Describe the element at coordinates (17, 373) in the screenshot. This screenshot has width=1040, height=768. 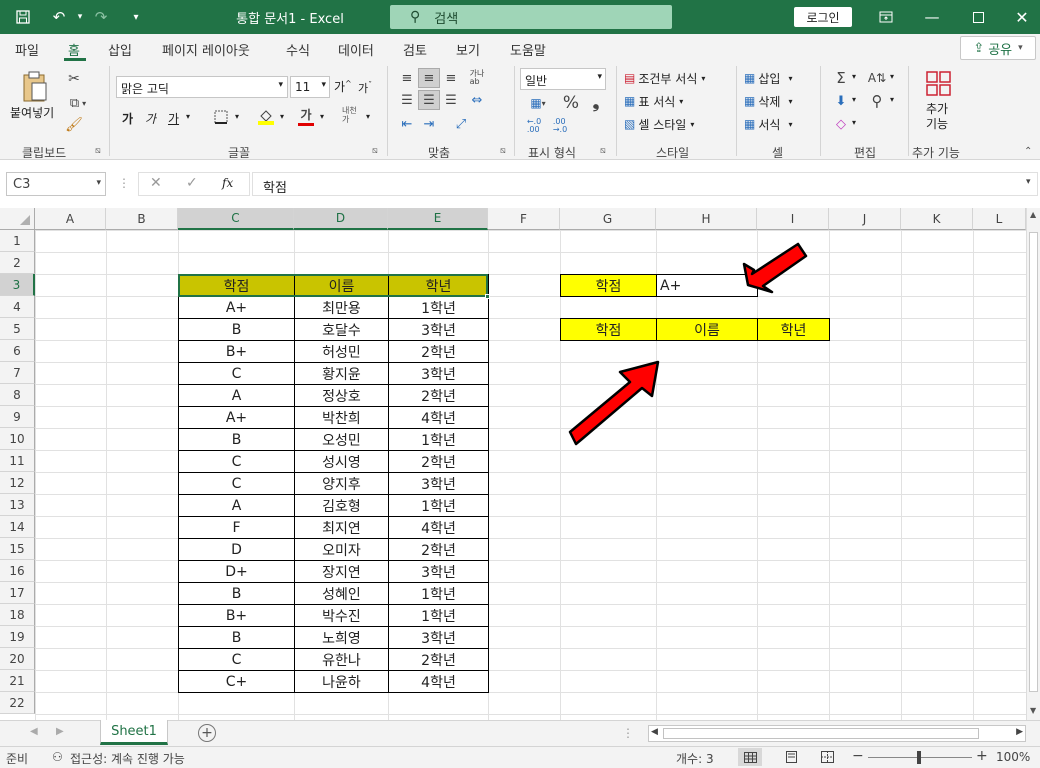
I see `row-header-7: 7` at that location.